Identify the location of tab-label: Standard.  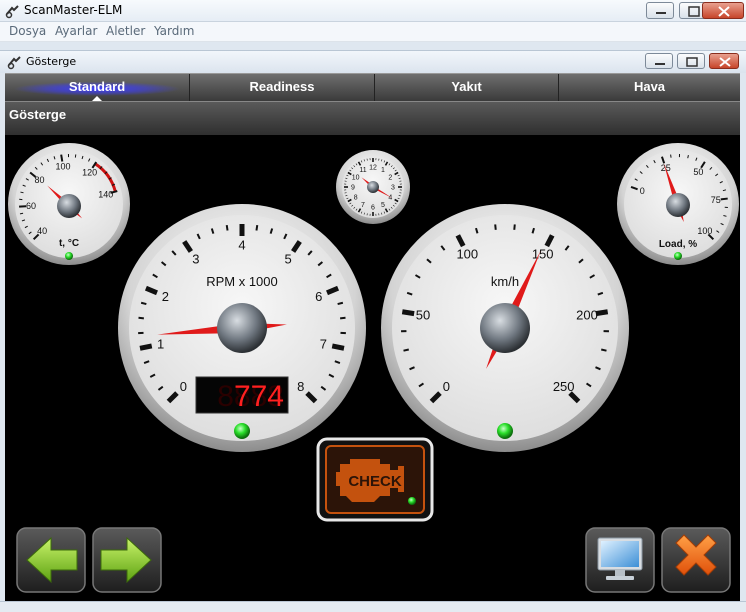
(97, 86).